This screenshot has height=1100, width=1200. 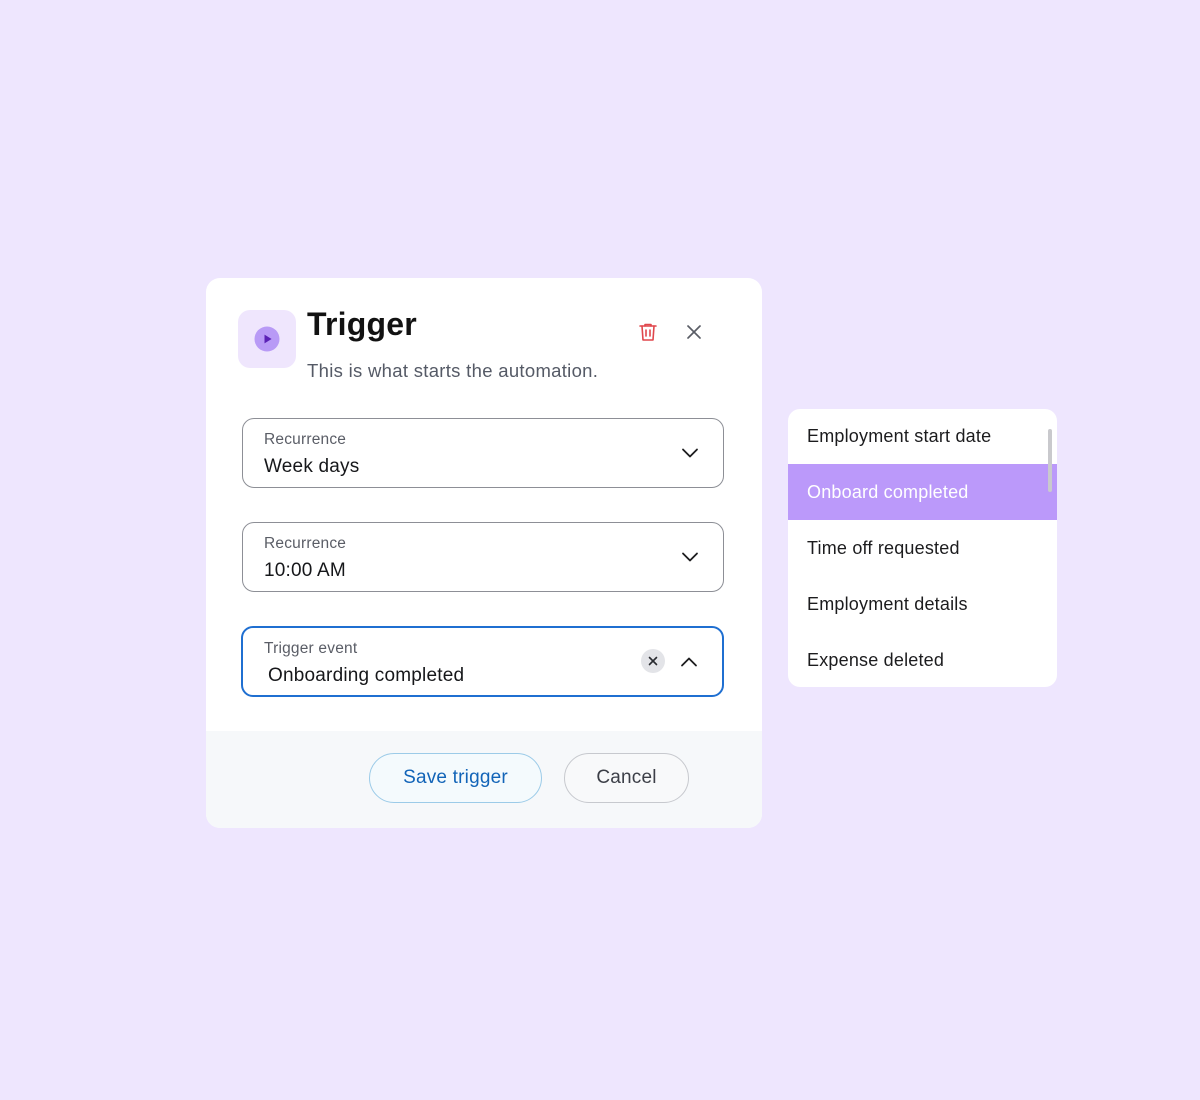 What do you see at coordinates (626, 778) in the screenshot?
I see `cancel-button: Cancel` at bounding box center [626, 778].